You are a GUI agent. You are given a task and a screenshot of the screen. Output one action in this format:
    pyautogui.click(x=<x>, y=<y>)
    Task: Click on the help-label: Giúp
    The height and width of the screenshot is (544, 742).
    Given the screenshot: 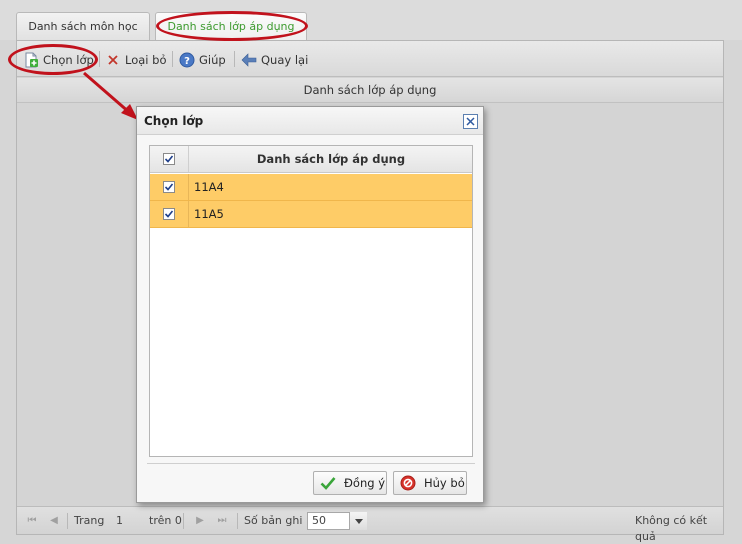 What is the action you would take?
    pyautogui.click(x=212, y=60)
    